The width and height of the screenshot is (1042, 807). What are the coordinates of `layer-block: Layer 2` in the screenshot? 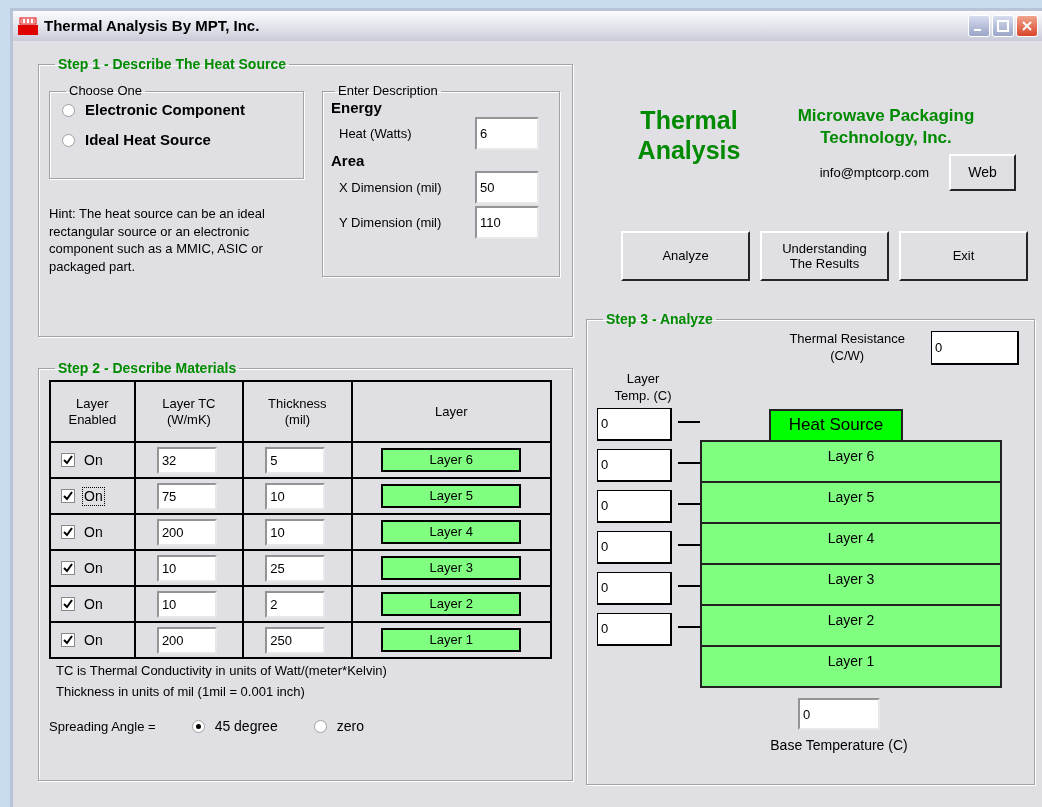 It's located at (851, 626).